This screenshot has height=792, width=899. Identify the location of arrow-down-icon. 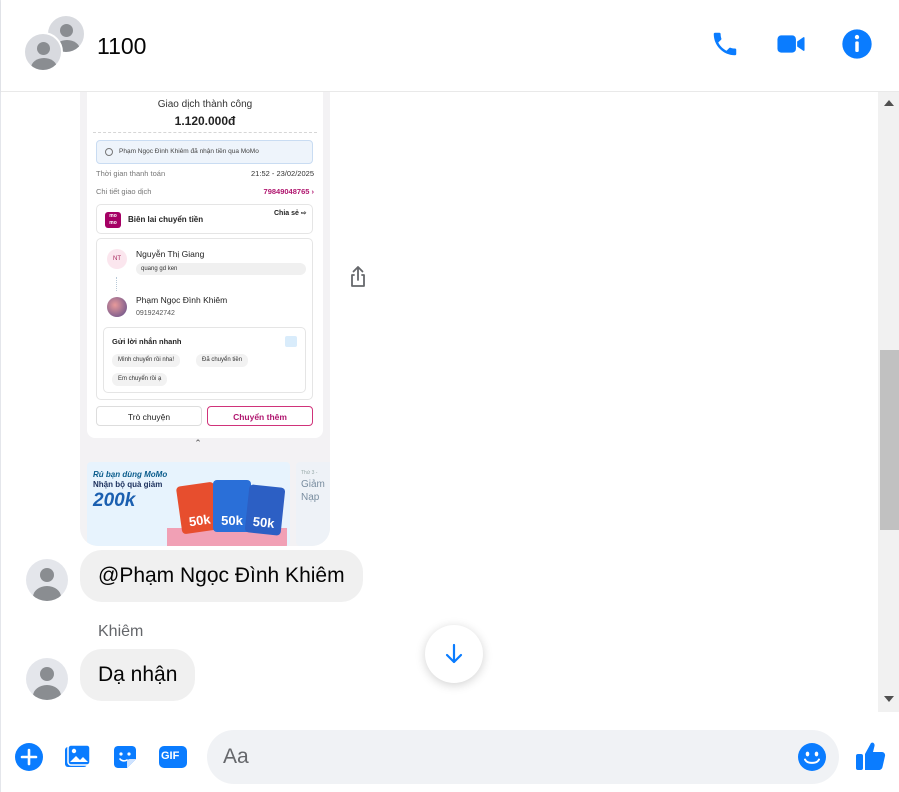
(454, 653).